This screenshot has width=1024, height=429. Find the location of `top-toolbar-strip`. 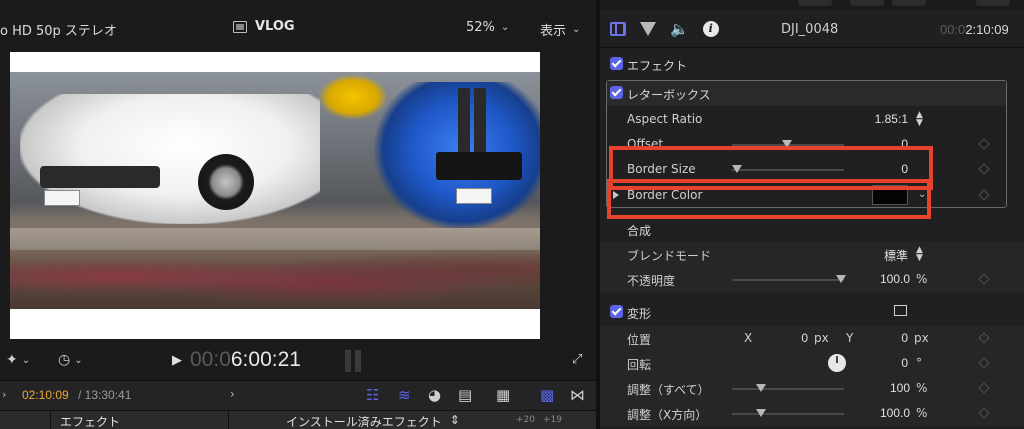

top-toolbar-strip is located at coordinates (812, 5).